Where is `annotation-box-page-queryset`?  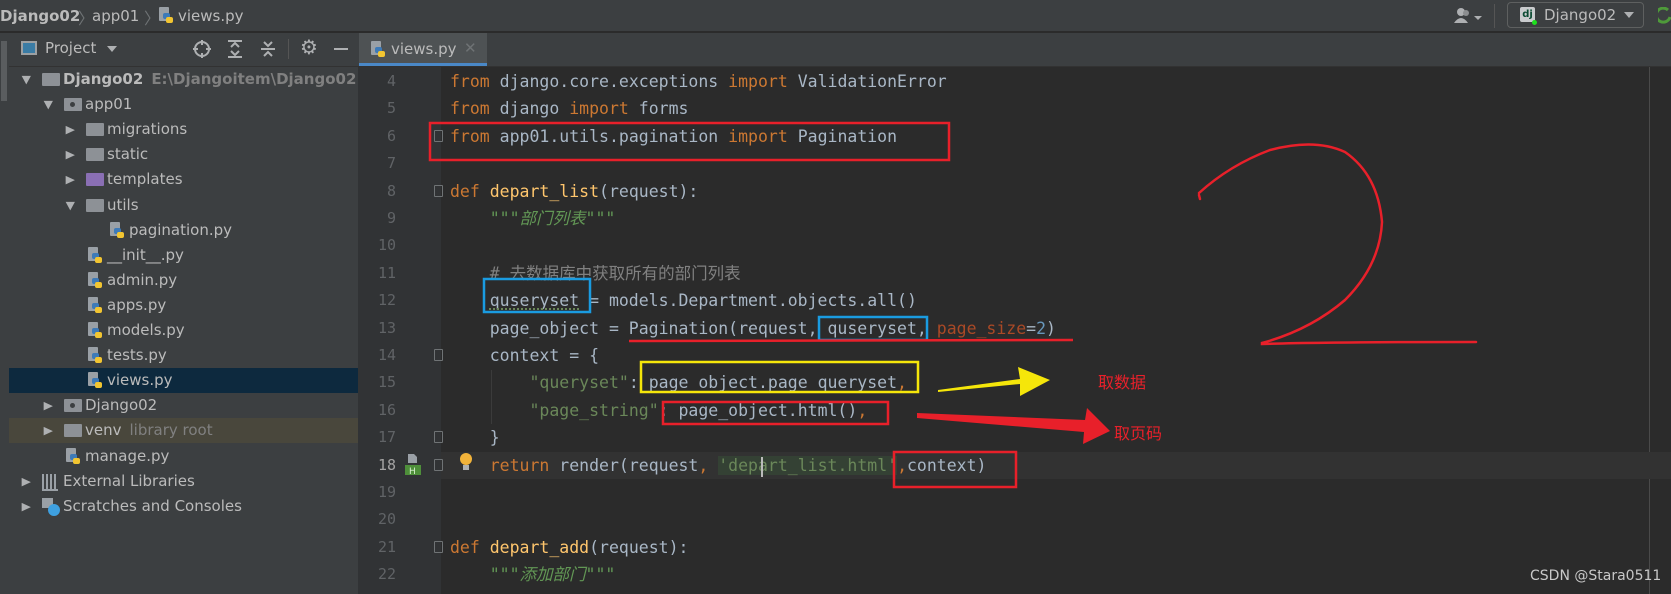 annotation-box-page-queryset is located at coordinates (779, 377).